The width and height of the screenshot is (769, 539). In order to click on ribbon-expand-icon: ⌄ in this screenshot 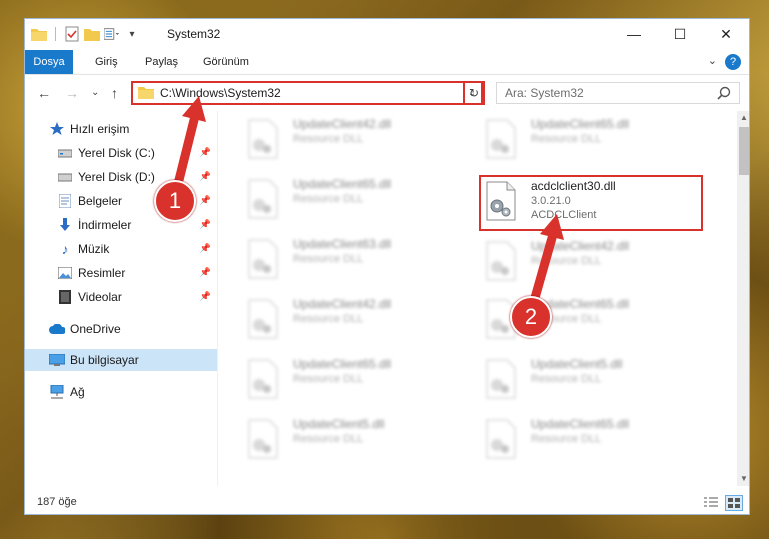, I will do `click(712, 60)`.